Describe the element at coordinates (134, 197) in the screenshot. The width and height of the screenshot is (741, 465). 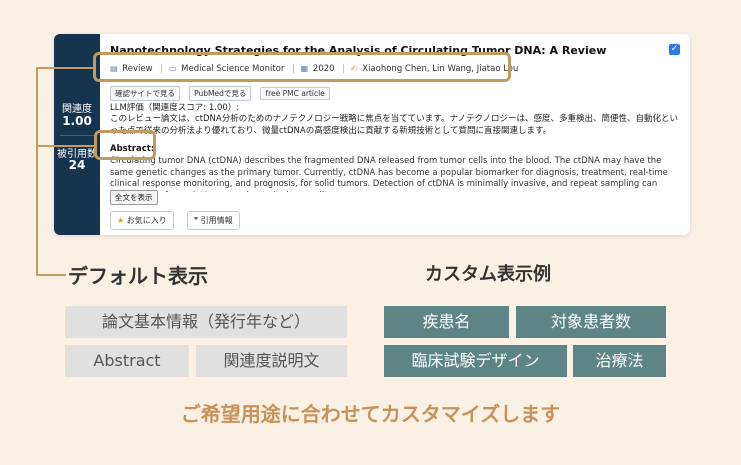
I see `show-all-button: 全文を表示` at that location.